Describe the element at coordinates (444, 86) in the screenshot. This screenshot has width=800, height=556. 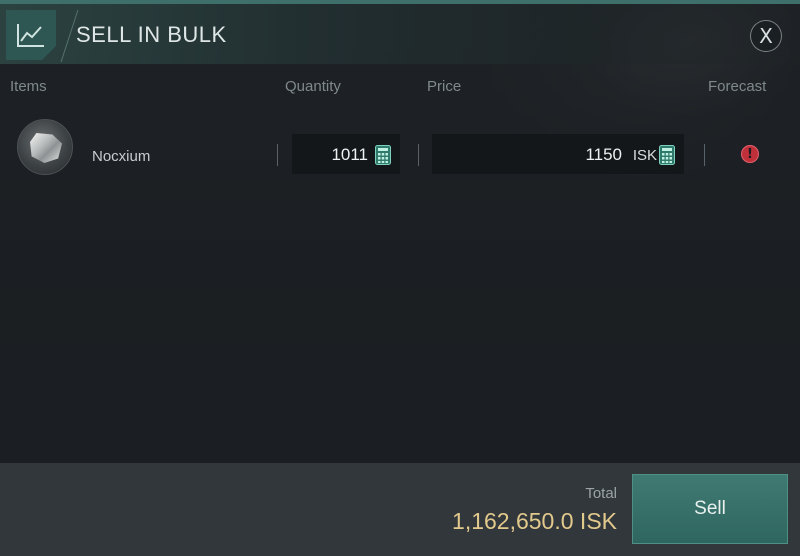
I see `column-header-price: Price` at that location.